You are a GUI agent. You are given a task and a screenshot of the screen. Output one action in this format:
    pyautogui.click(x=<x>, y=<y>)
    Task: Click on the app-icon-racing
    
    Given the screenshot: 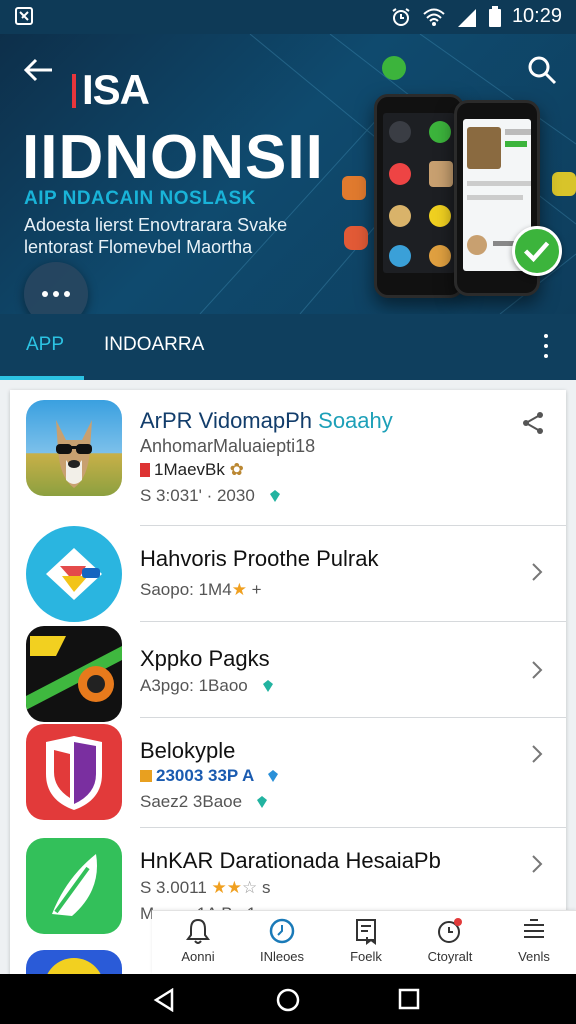 What is the action you would take?
    pyautogui.click(x=74, y=674)
    